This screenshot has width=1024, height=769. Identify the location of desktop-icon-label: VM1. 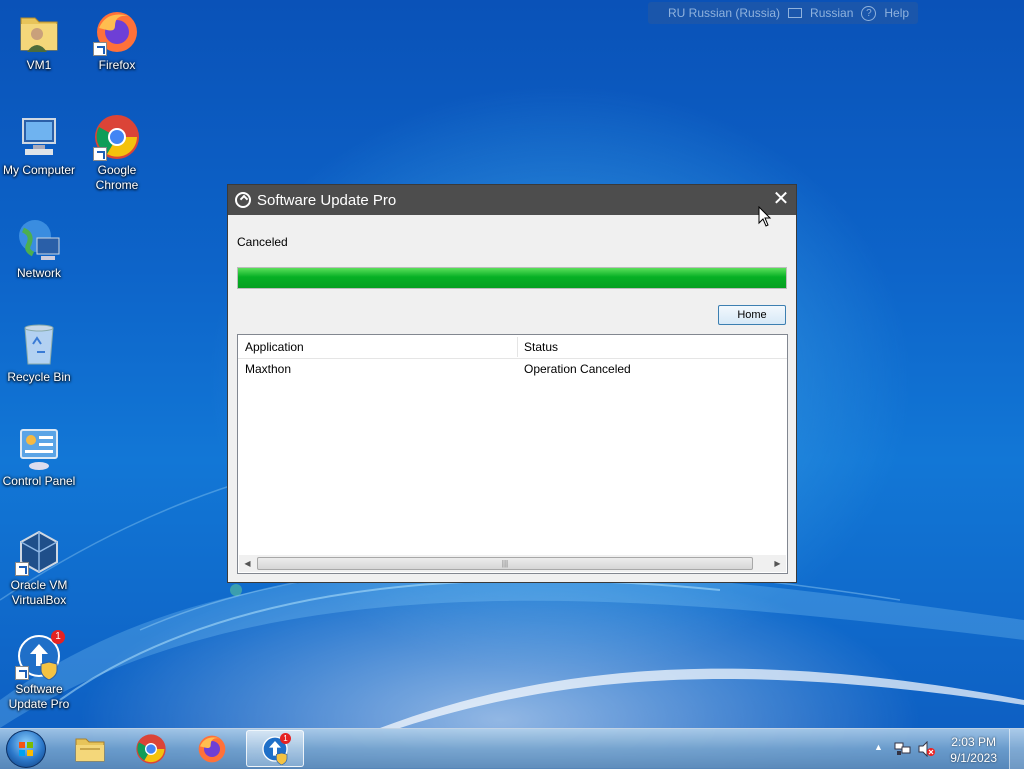
(39, 65).